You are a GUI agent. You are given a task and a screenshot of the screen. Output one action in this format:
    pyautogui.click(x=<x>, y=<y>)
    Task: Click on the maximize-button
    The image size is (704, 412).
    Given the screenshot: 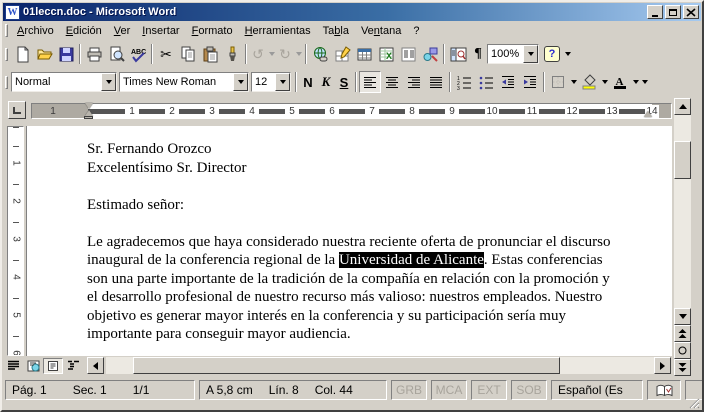 What is the action you would take?
    pyautogui.click(x=673, y=12)
    